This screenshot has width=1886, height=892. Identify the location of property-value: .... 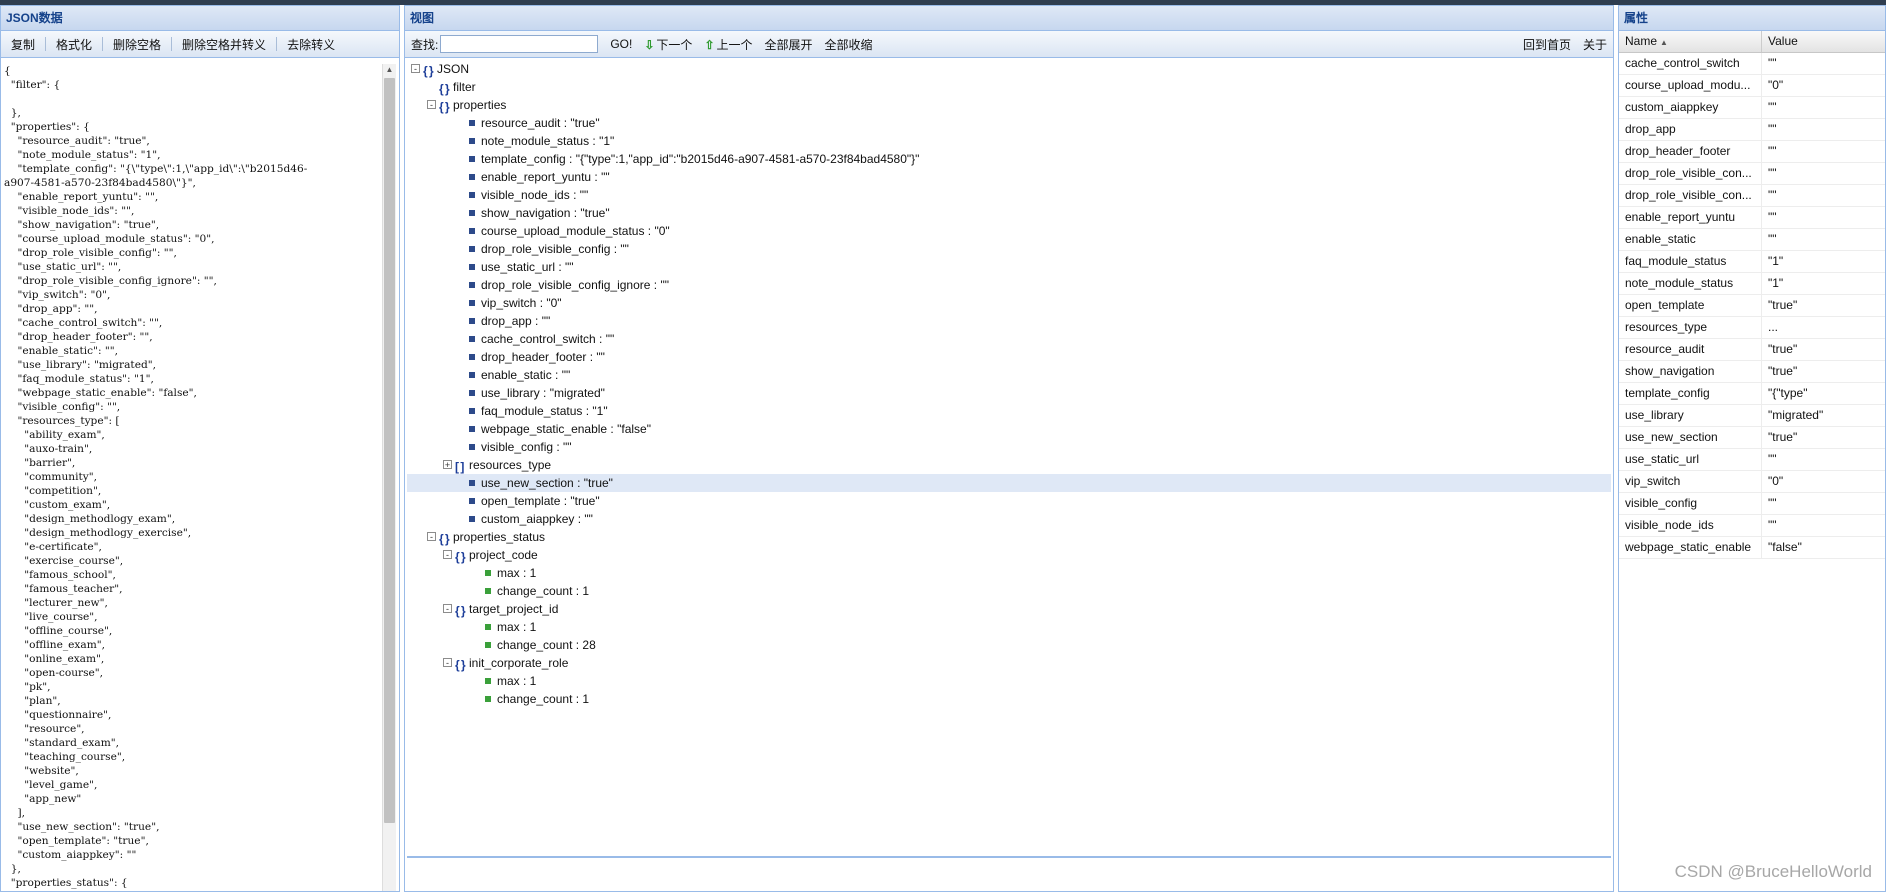
(1770, 327).